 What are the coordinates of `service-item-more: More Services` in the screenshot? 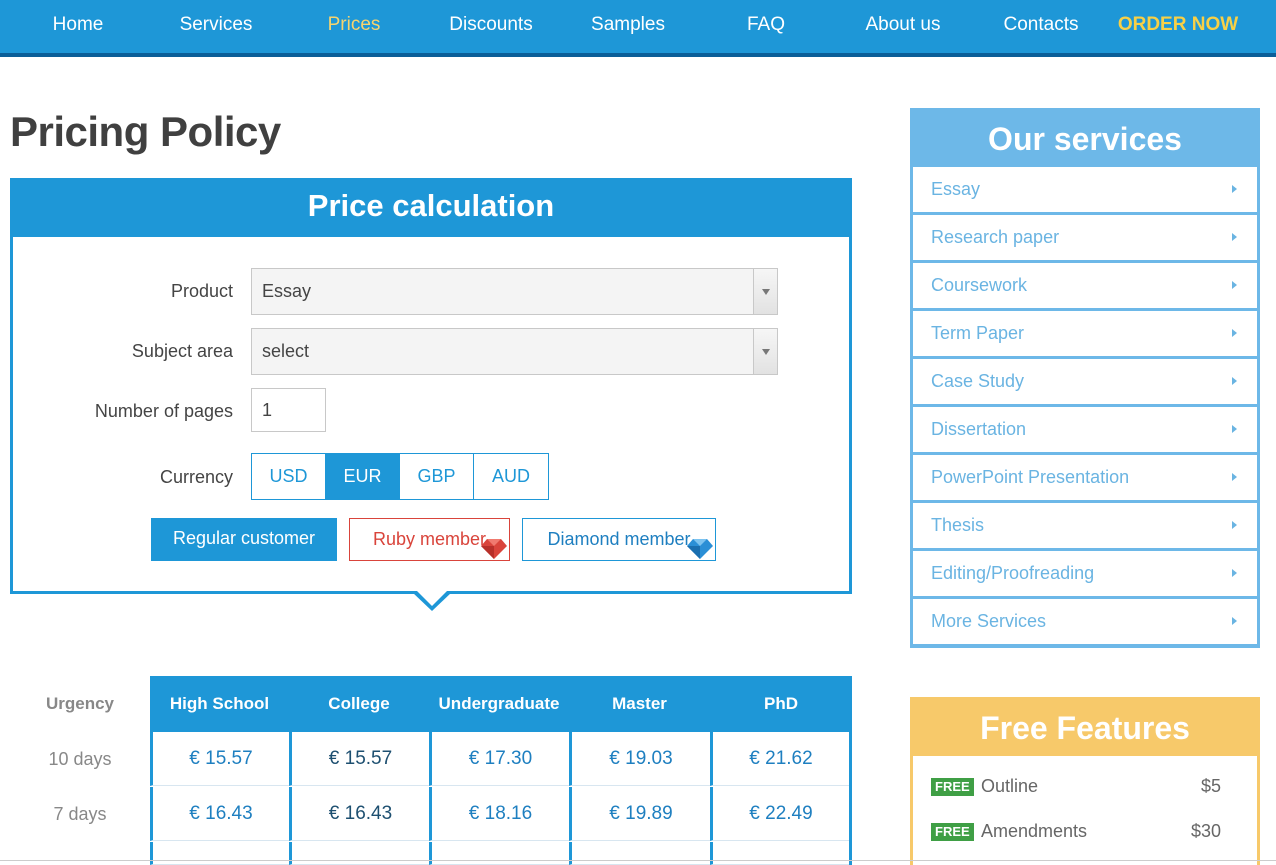 It's located at (1085, 621).